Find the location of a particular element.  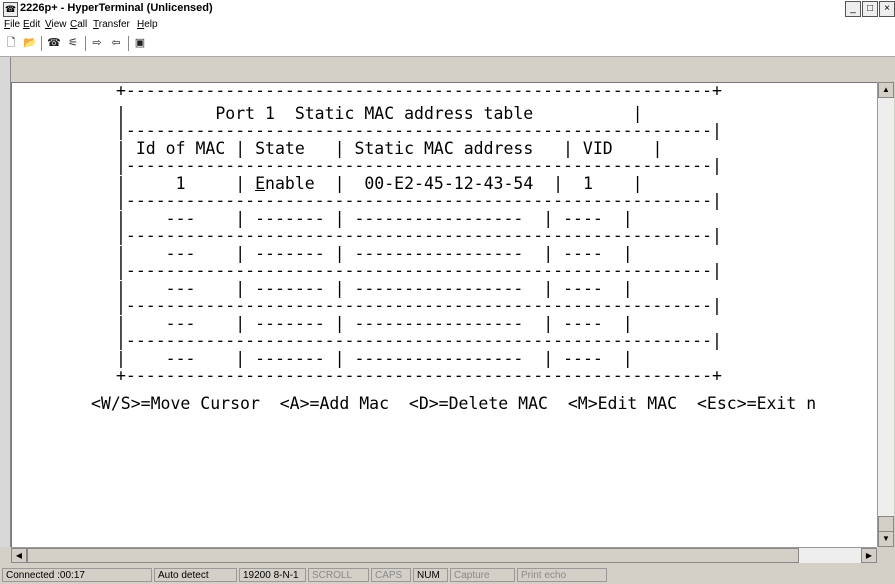

close-icon: × is located at coordinates (887, 9).